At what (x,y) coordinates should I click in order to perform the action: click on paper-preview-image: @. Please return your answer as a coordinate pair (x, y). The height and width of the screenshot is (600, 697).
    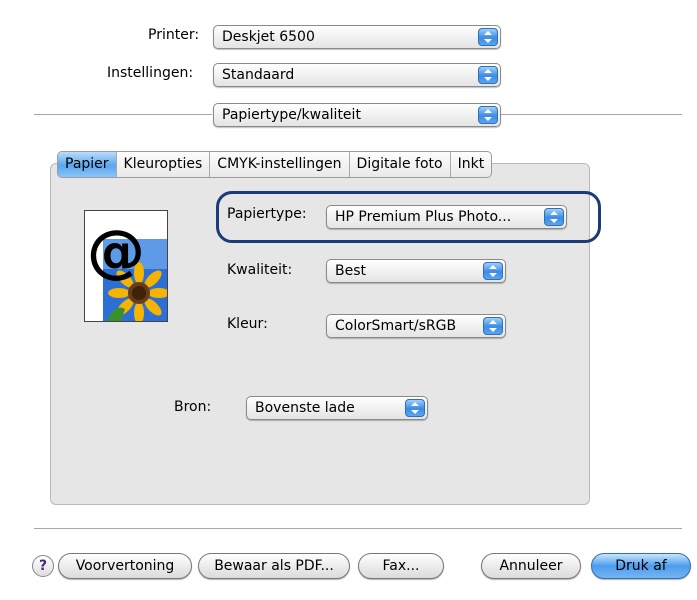
    Looking at the image, I should click on (126, 266).